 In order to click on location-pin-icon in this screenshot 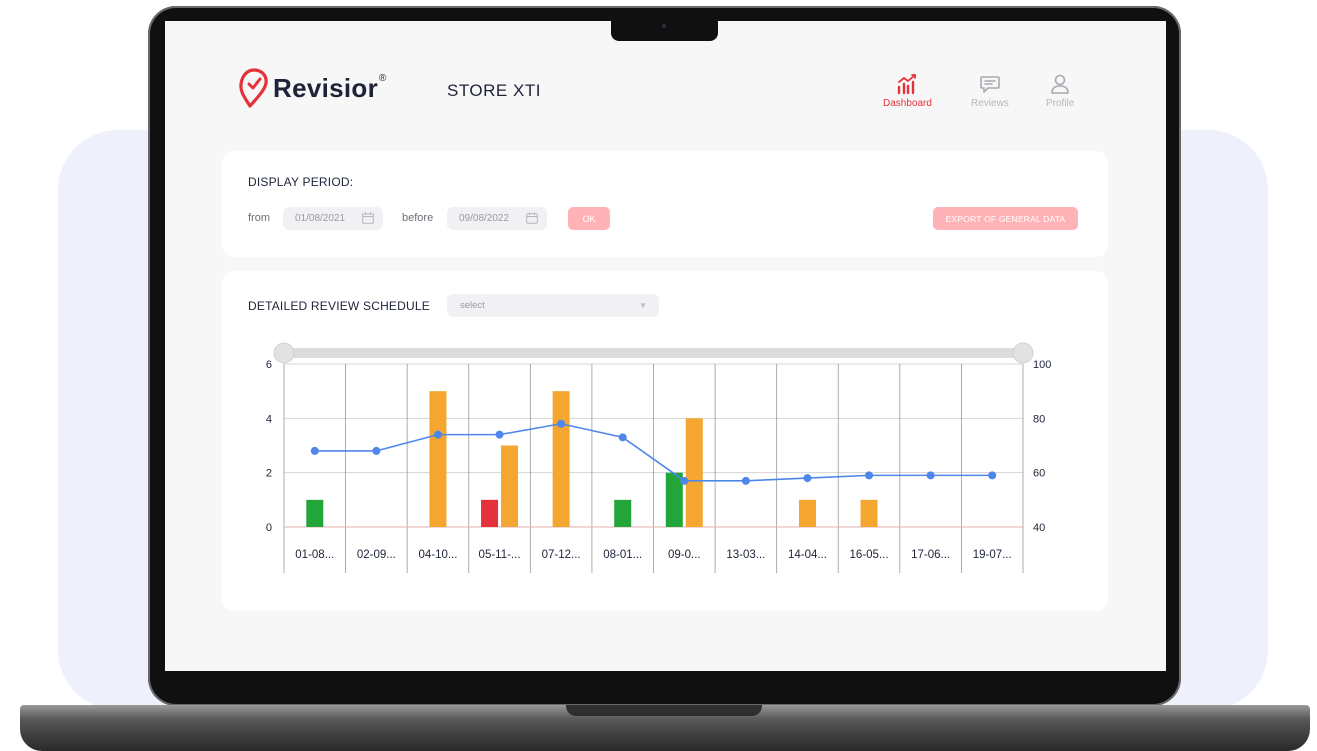, I will do `click(253, 88)`.